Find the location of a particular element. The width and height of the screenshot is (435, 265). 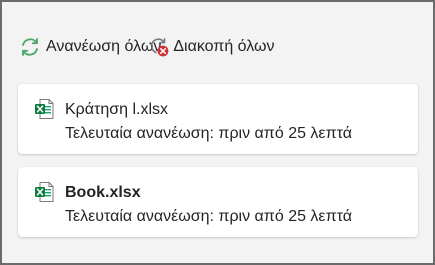

file-name: Book.xlsx is located at coordinates (103, 192).